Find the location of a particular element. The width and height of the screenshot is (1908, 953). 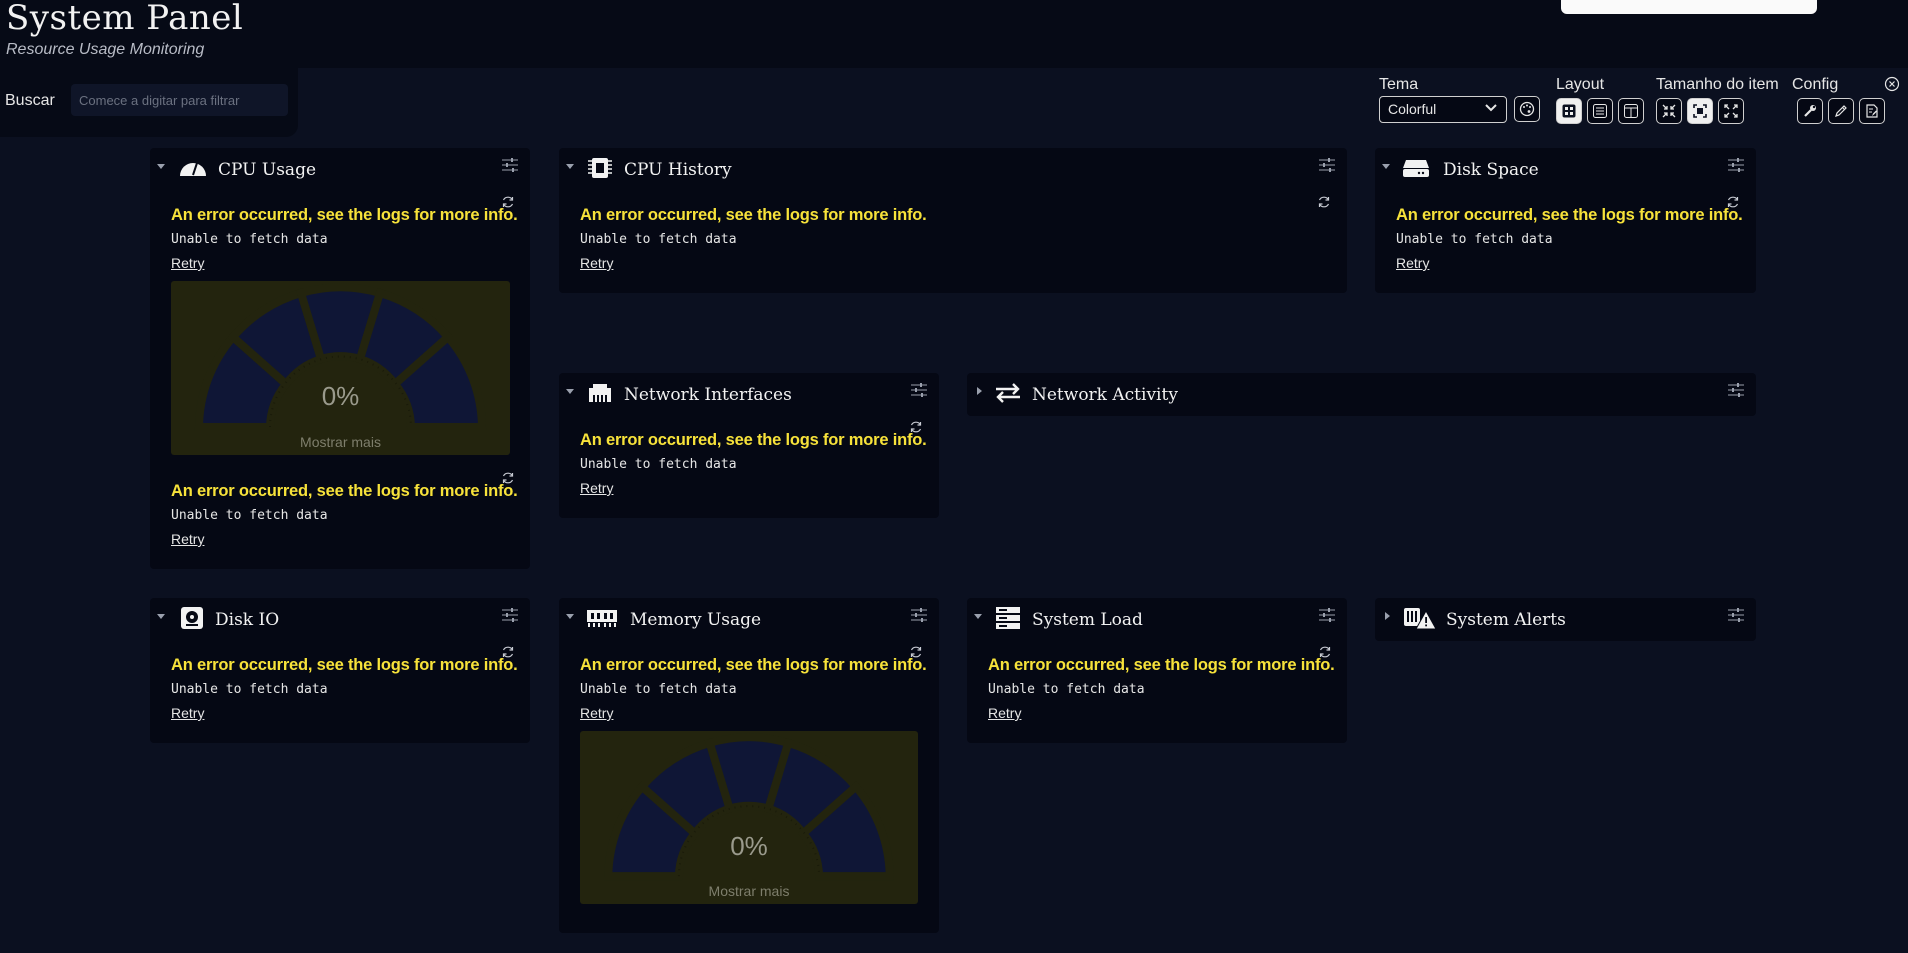

card-title: CPU Usage is located at coordinates (267, 170).